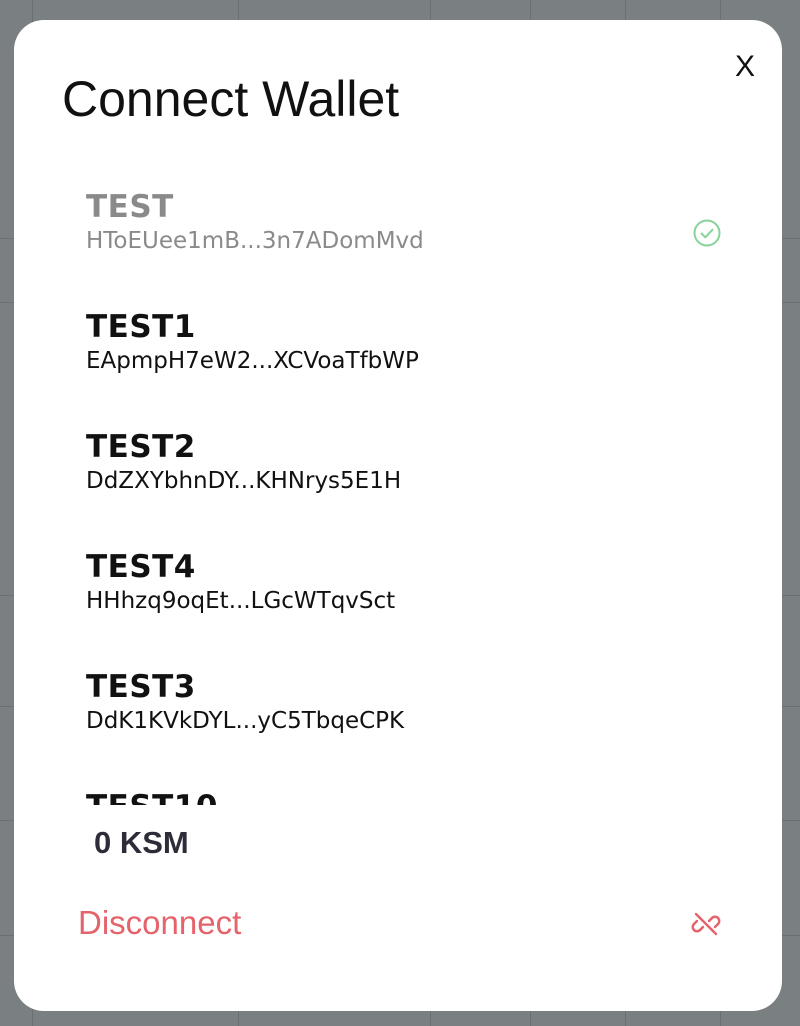  I want to click on account-name: TEST1, so click(141, 327).